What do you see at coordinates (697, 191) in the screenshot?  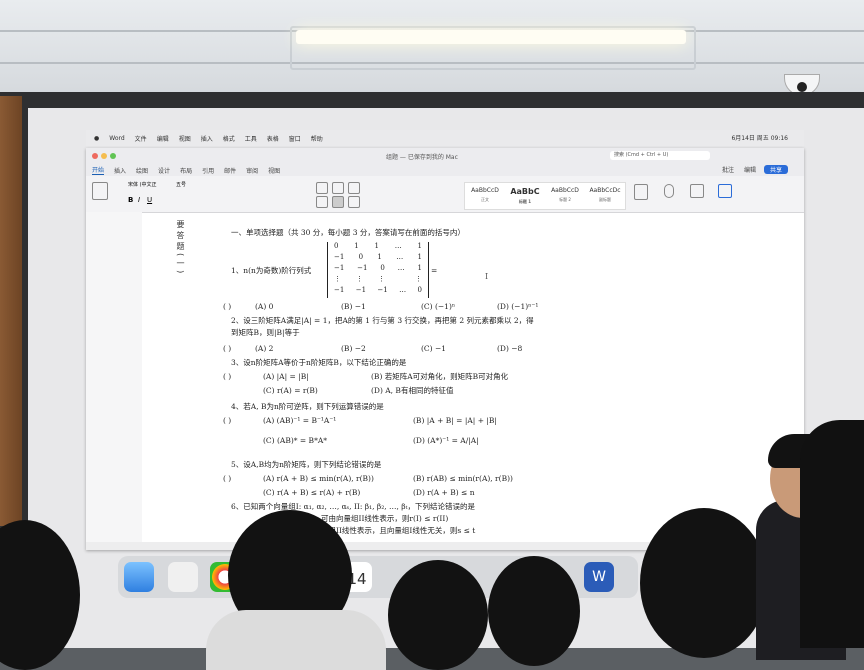 I see `addins-icon` at bounding box center [697, 191].